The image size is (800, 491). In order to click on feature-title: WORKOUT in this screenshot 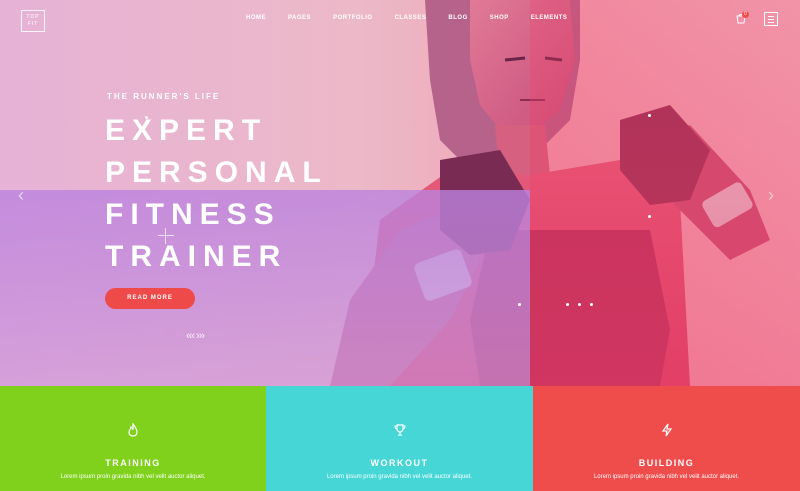, I will do `click(399, 463)`.